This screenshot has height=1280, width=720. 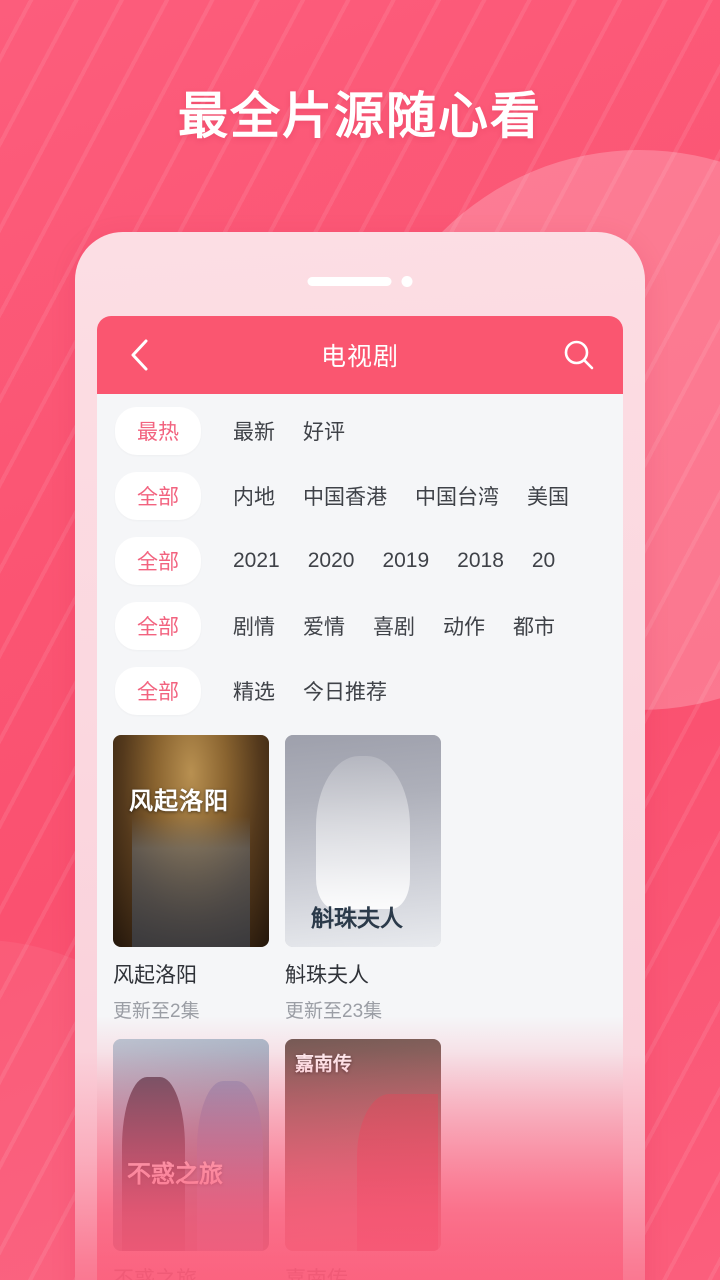 I want to click on search-button, so click(x=579, y=355).